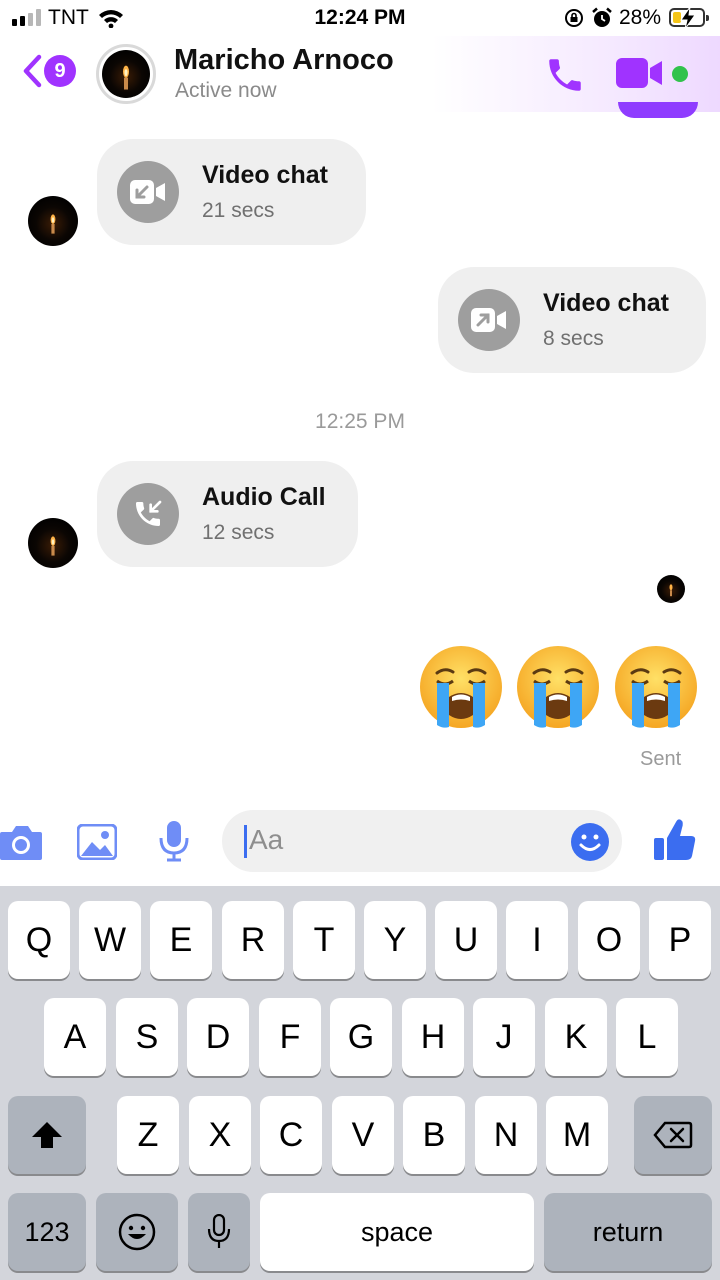 This screenshot has height=1280, width=720. I want to click on emoji-keyboard-key, so click(137, 1232).